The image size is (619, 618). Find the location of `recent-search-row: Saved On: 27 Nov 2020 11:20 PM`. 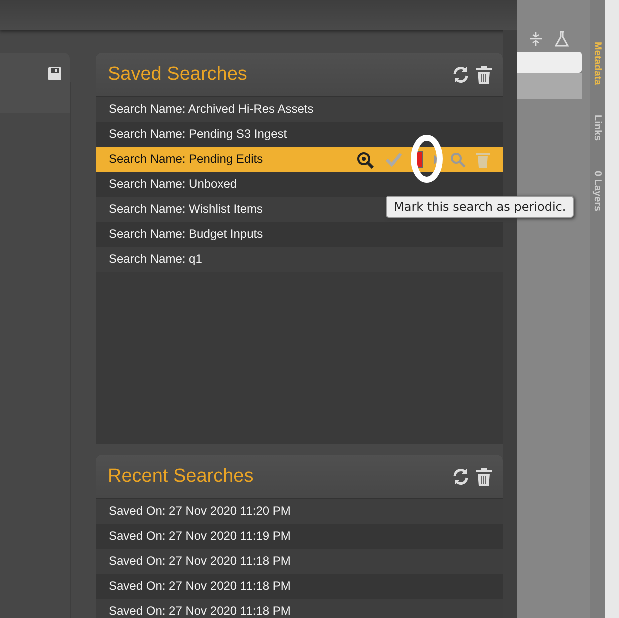

recent-search-row: Saved On: 27 Nov 2020 11:20 PM is located at coordinates (299, 511).